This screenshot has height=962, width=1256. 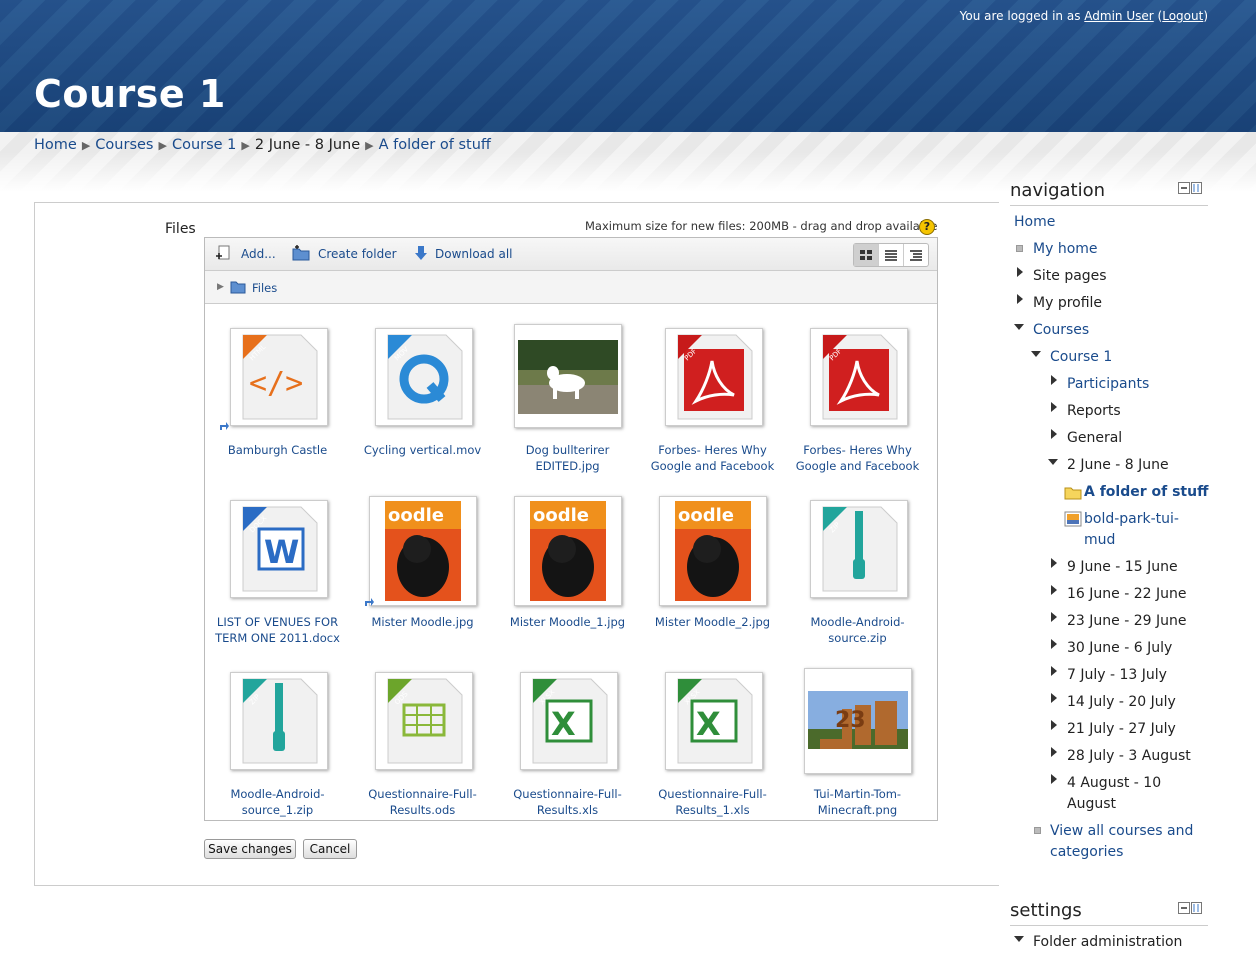 I want to click on alias-arrow-icon, so click(x=224, y=426).